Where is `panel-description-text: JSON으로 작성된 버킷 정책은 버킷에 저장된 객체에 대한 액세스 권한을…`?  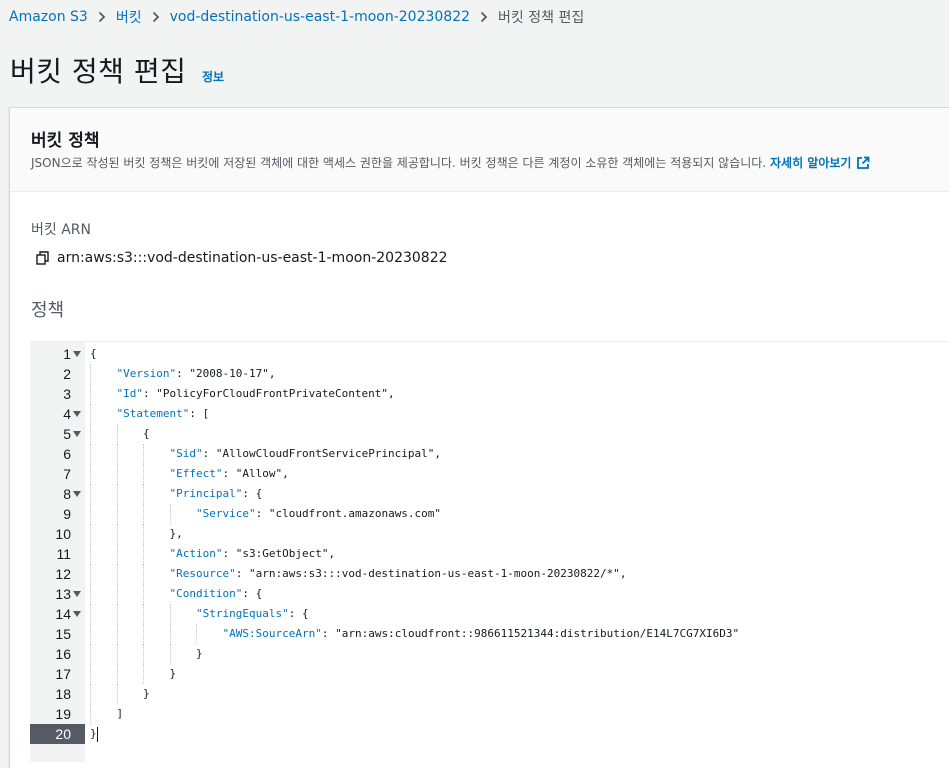 panel-description-text: JSON으로 작성된 버킷 정책은 버킷에 저장된 객체에 대한 액세스 권한을… is located at coordinates (399, 163).